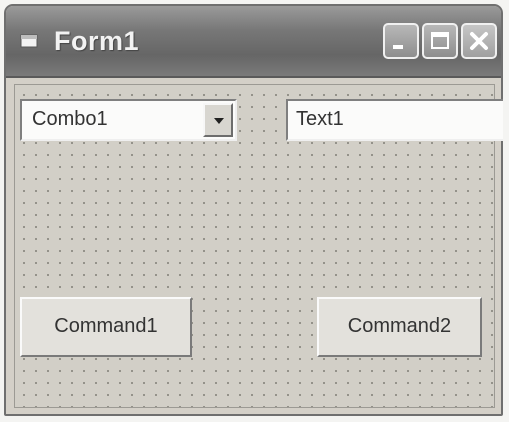 The height and width of the screenshot is (422, 509). Describe the element at coordinates (218, 120) in the screenshot. I see `combo-dropdown-button` at that location.